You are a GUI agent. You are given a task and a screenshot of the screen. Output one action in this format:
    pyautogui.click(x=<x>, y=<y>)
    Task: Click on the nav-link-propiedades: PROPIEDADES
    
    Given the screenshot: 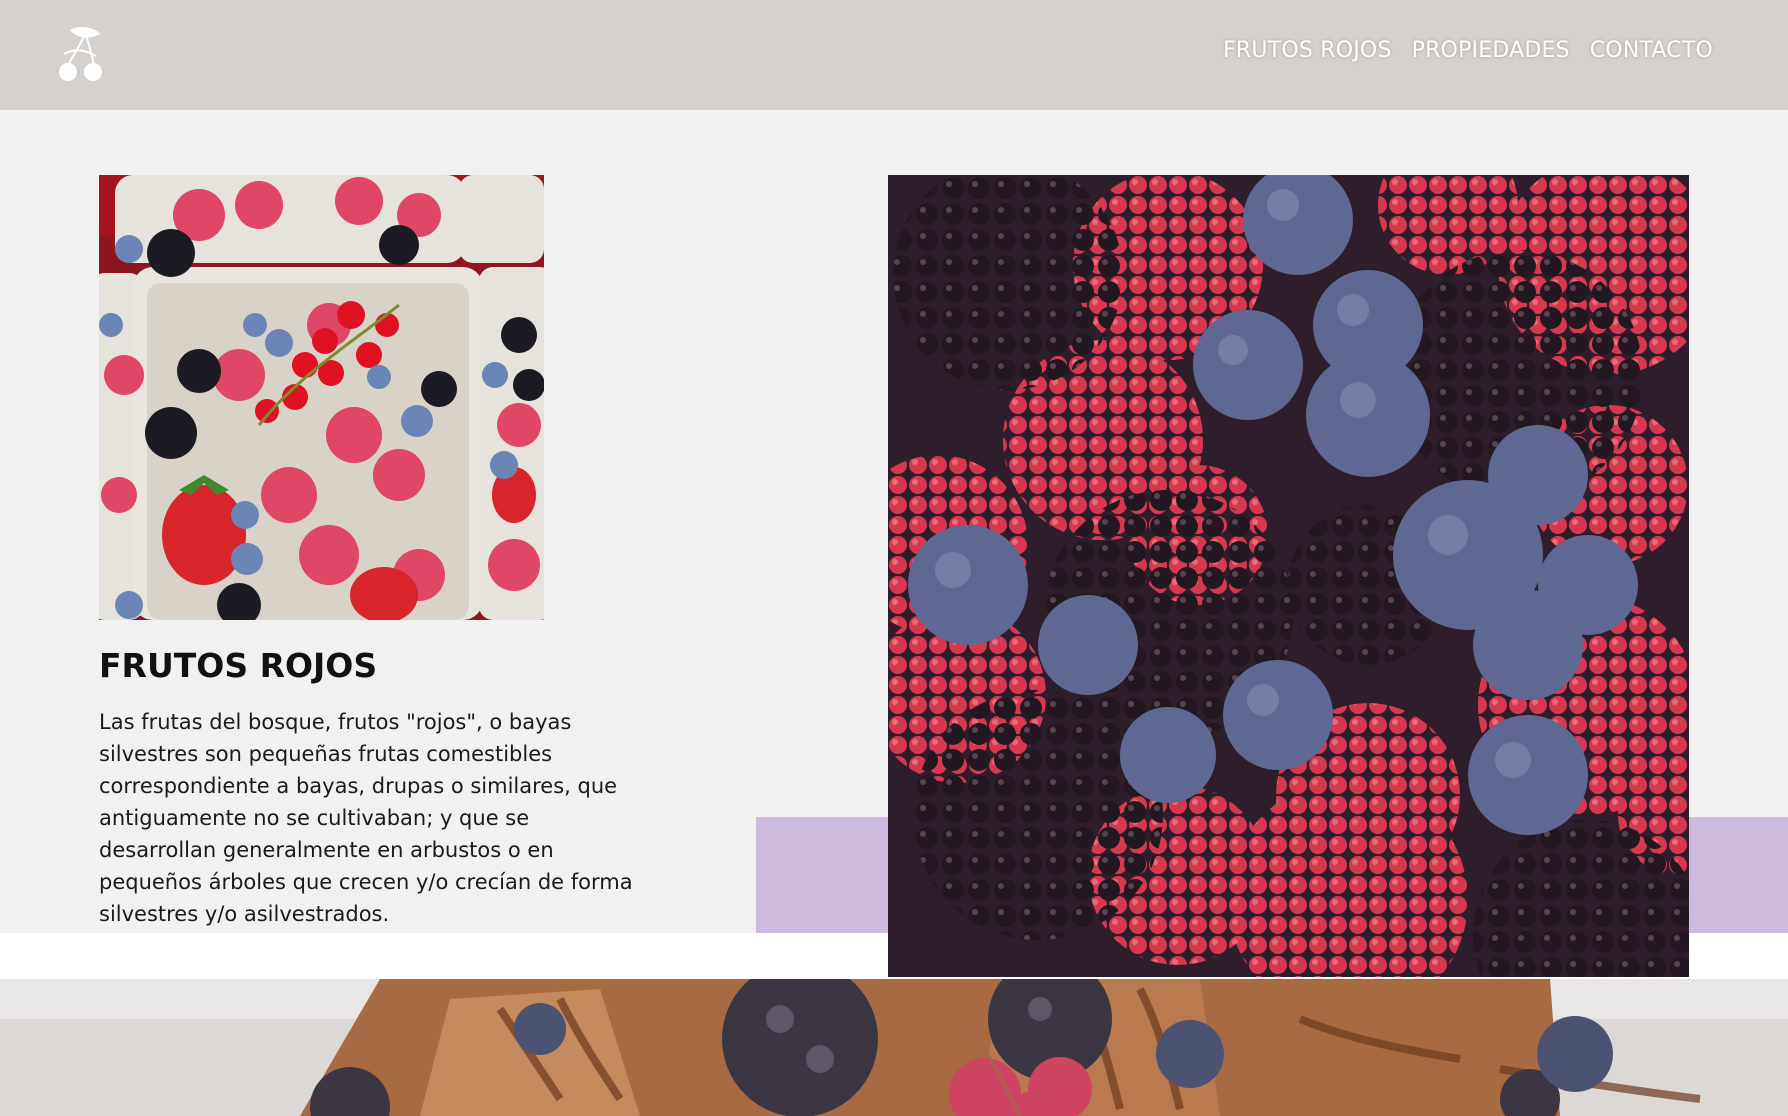 What is the action you would take?
    pyautogui.click(x=1491, y=50)
    